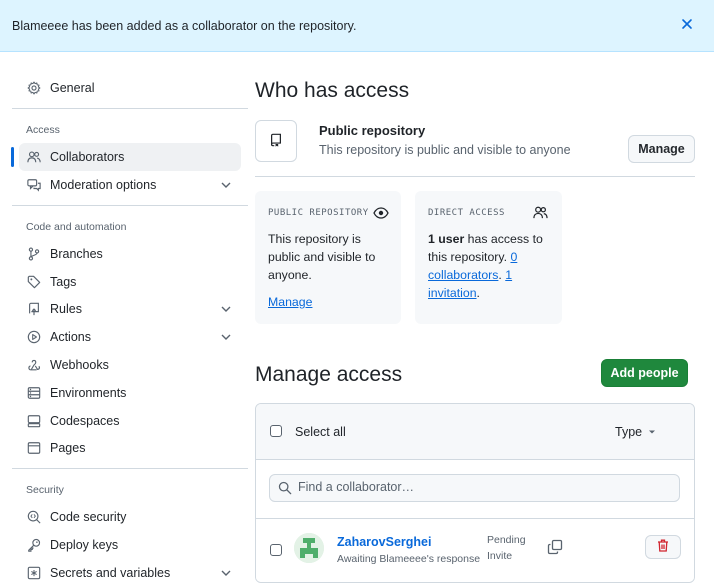 The width and height of the screenshot is (714, 583). What do you see at coordinates (130, 282) in the screenshot?
I see `sidebar-item-tags: Tags` at bounding box center [130, 282].